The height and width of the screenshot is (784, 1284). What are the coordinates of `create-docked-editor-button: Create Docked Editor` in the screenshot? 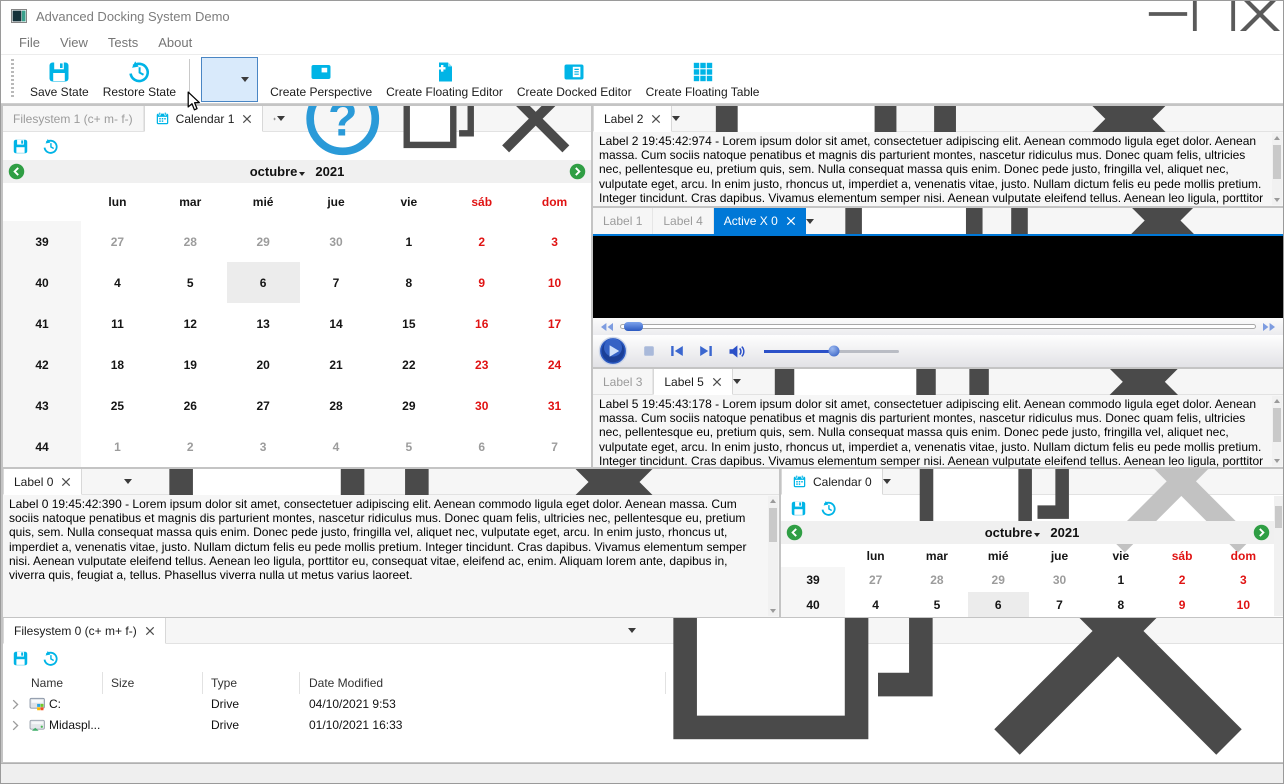 It's located at (574, 79).